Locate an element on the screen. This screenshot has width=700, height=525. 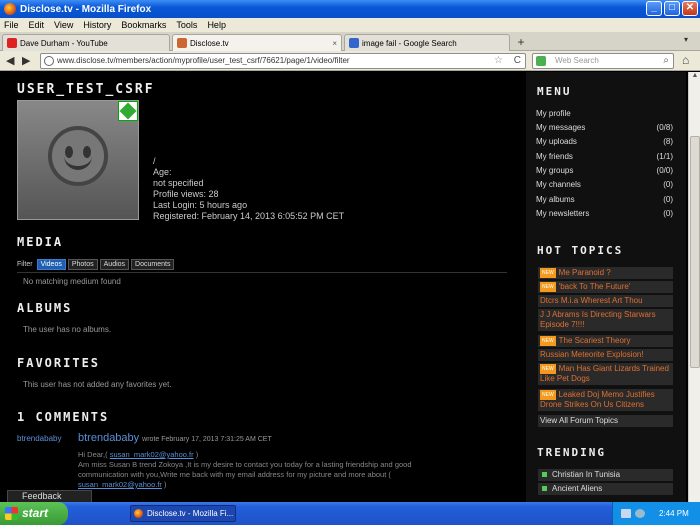
tab-google-search: image fail - Google Search is located at coordinates (427, 42).